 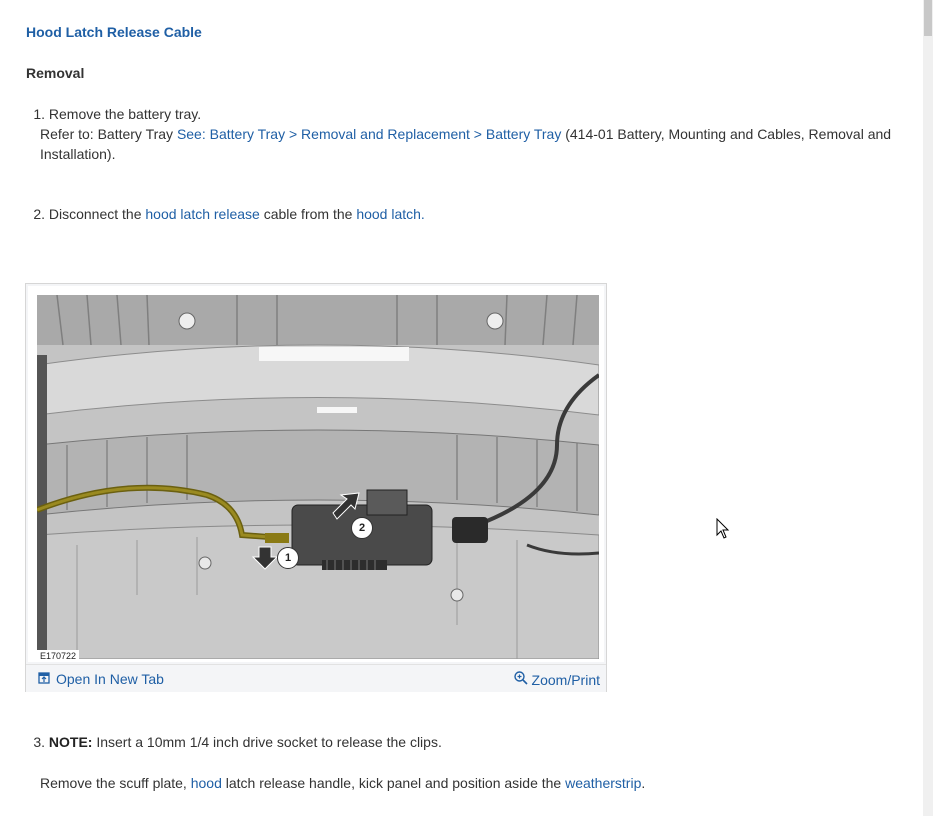 I want to click on weatherstrip-link: weatherstrip, so click(x=603, y=783).